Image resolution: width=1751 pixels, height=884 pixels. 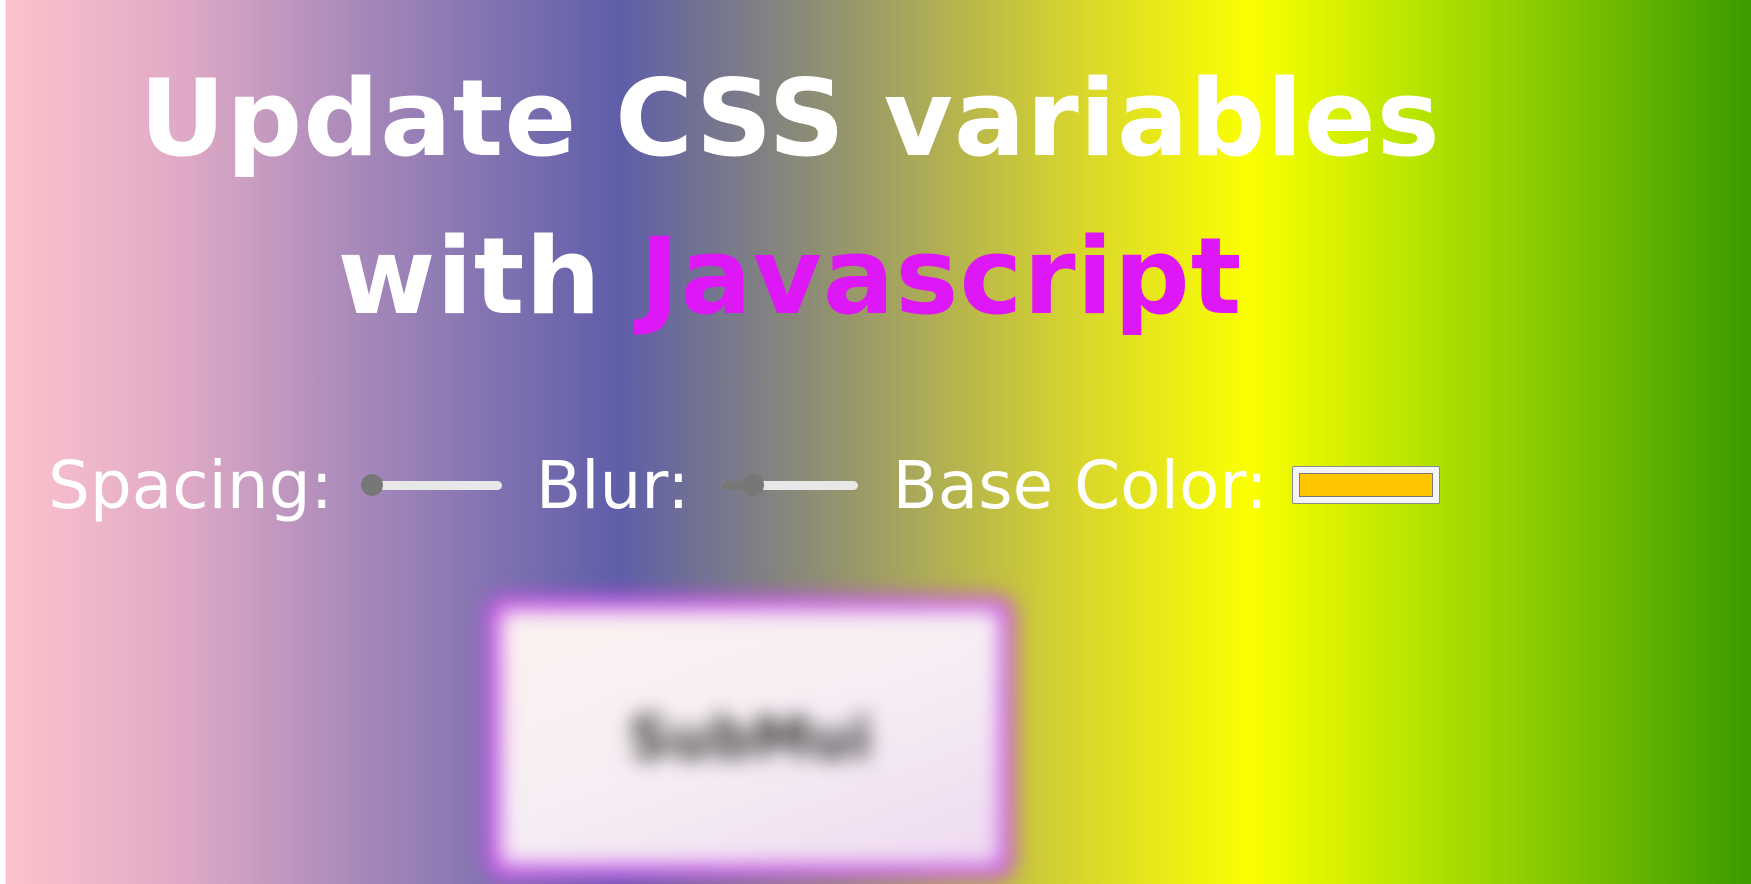 I want to click on title-highlight: Javascript, so click(x=941, y=276).